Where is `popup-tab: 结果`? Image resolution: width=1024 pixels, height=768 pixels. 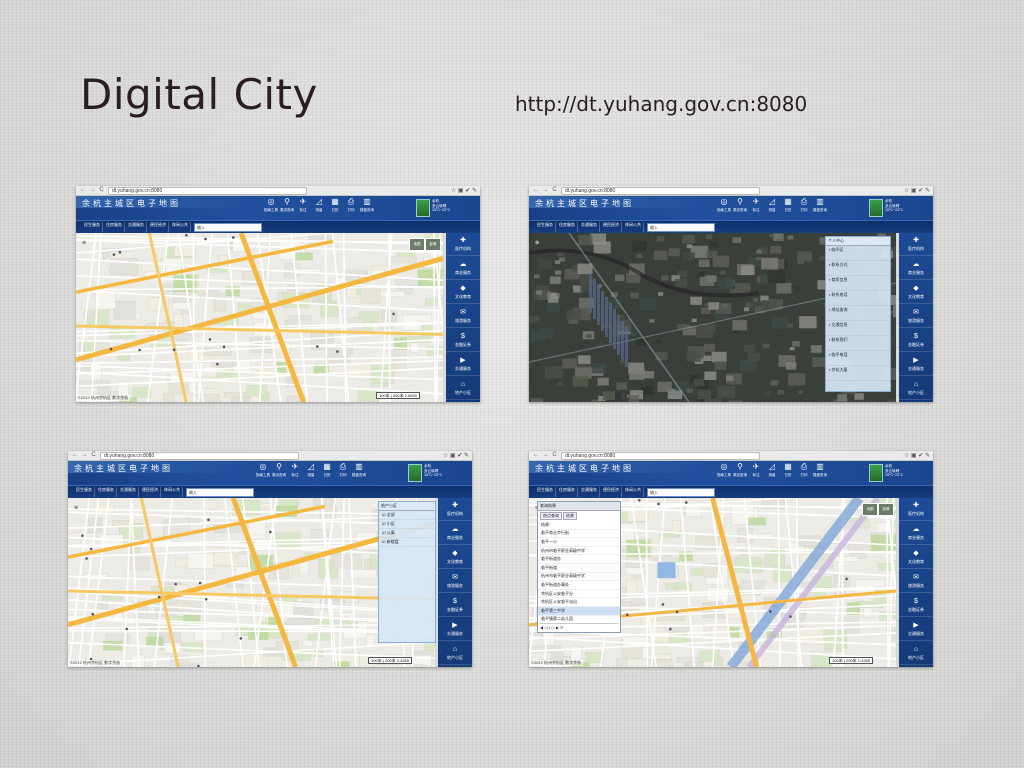 popup-tab: 结果 is located at coordinates (570, 516).